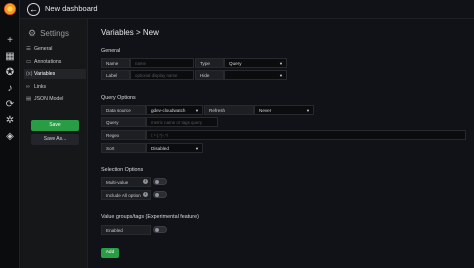 Image resolution: width=474 pixels, height=268 pixels. I want to click on query-options-heading: Query Options, so click(118, 98).